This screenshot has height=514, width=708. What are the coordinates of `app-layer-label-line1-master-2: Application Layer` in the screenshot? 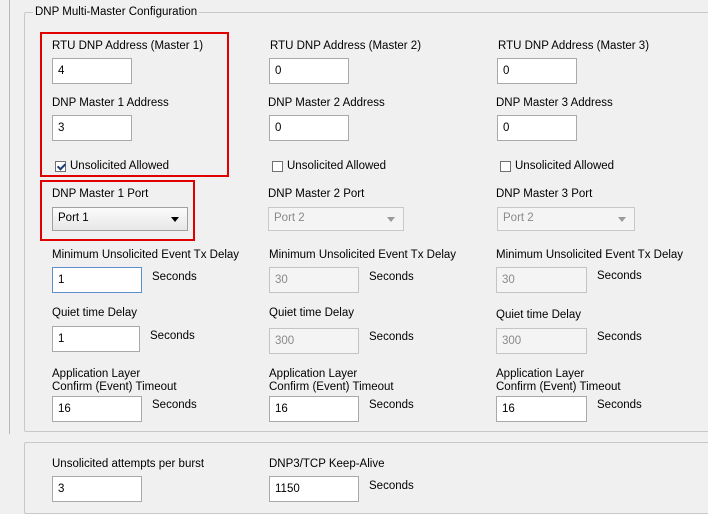 It's located at (313, 374).